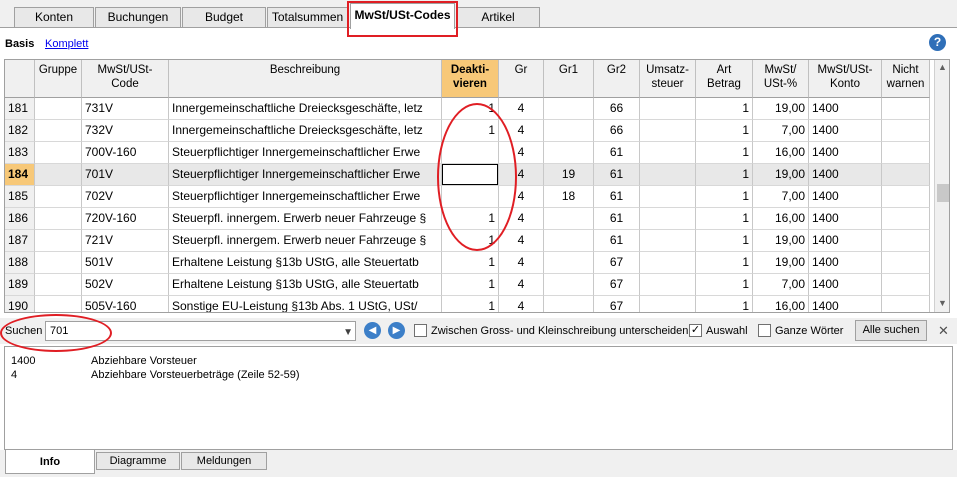 The width and height of the screenshot is (957, 477). What do you see at coordinates (125, 131) in the screenshot?
I see `code-cell: 732V` at bounding box center [125, 131].